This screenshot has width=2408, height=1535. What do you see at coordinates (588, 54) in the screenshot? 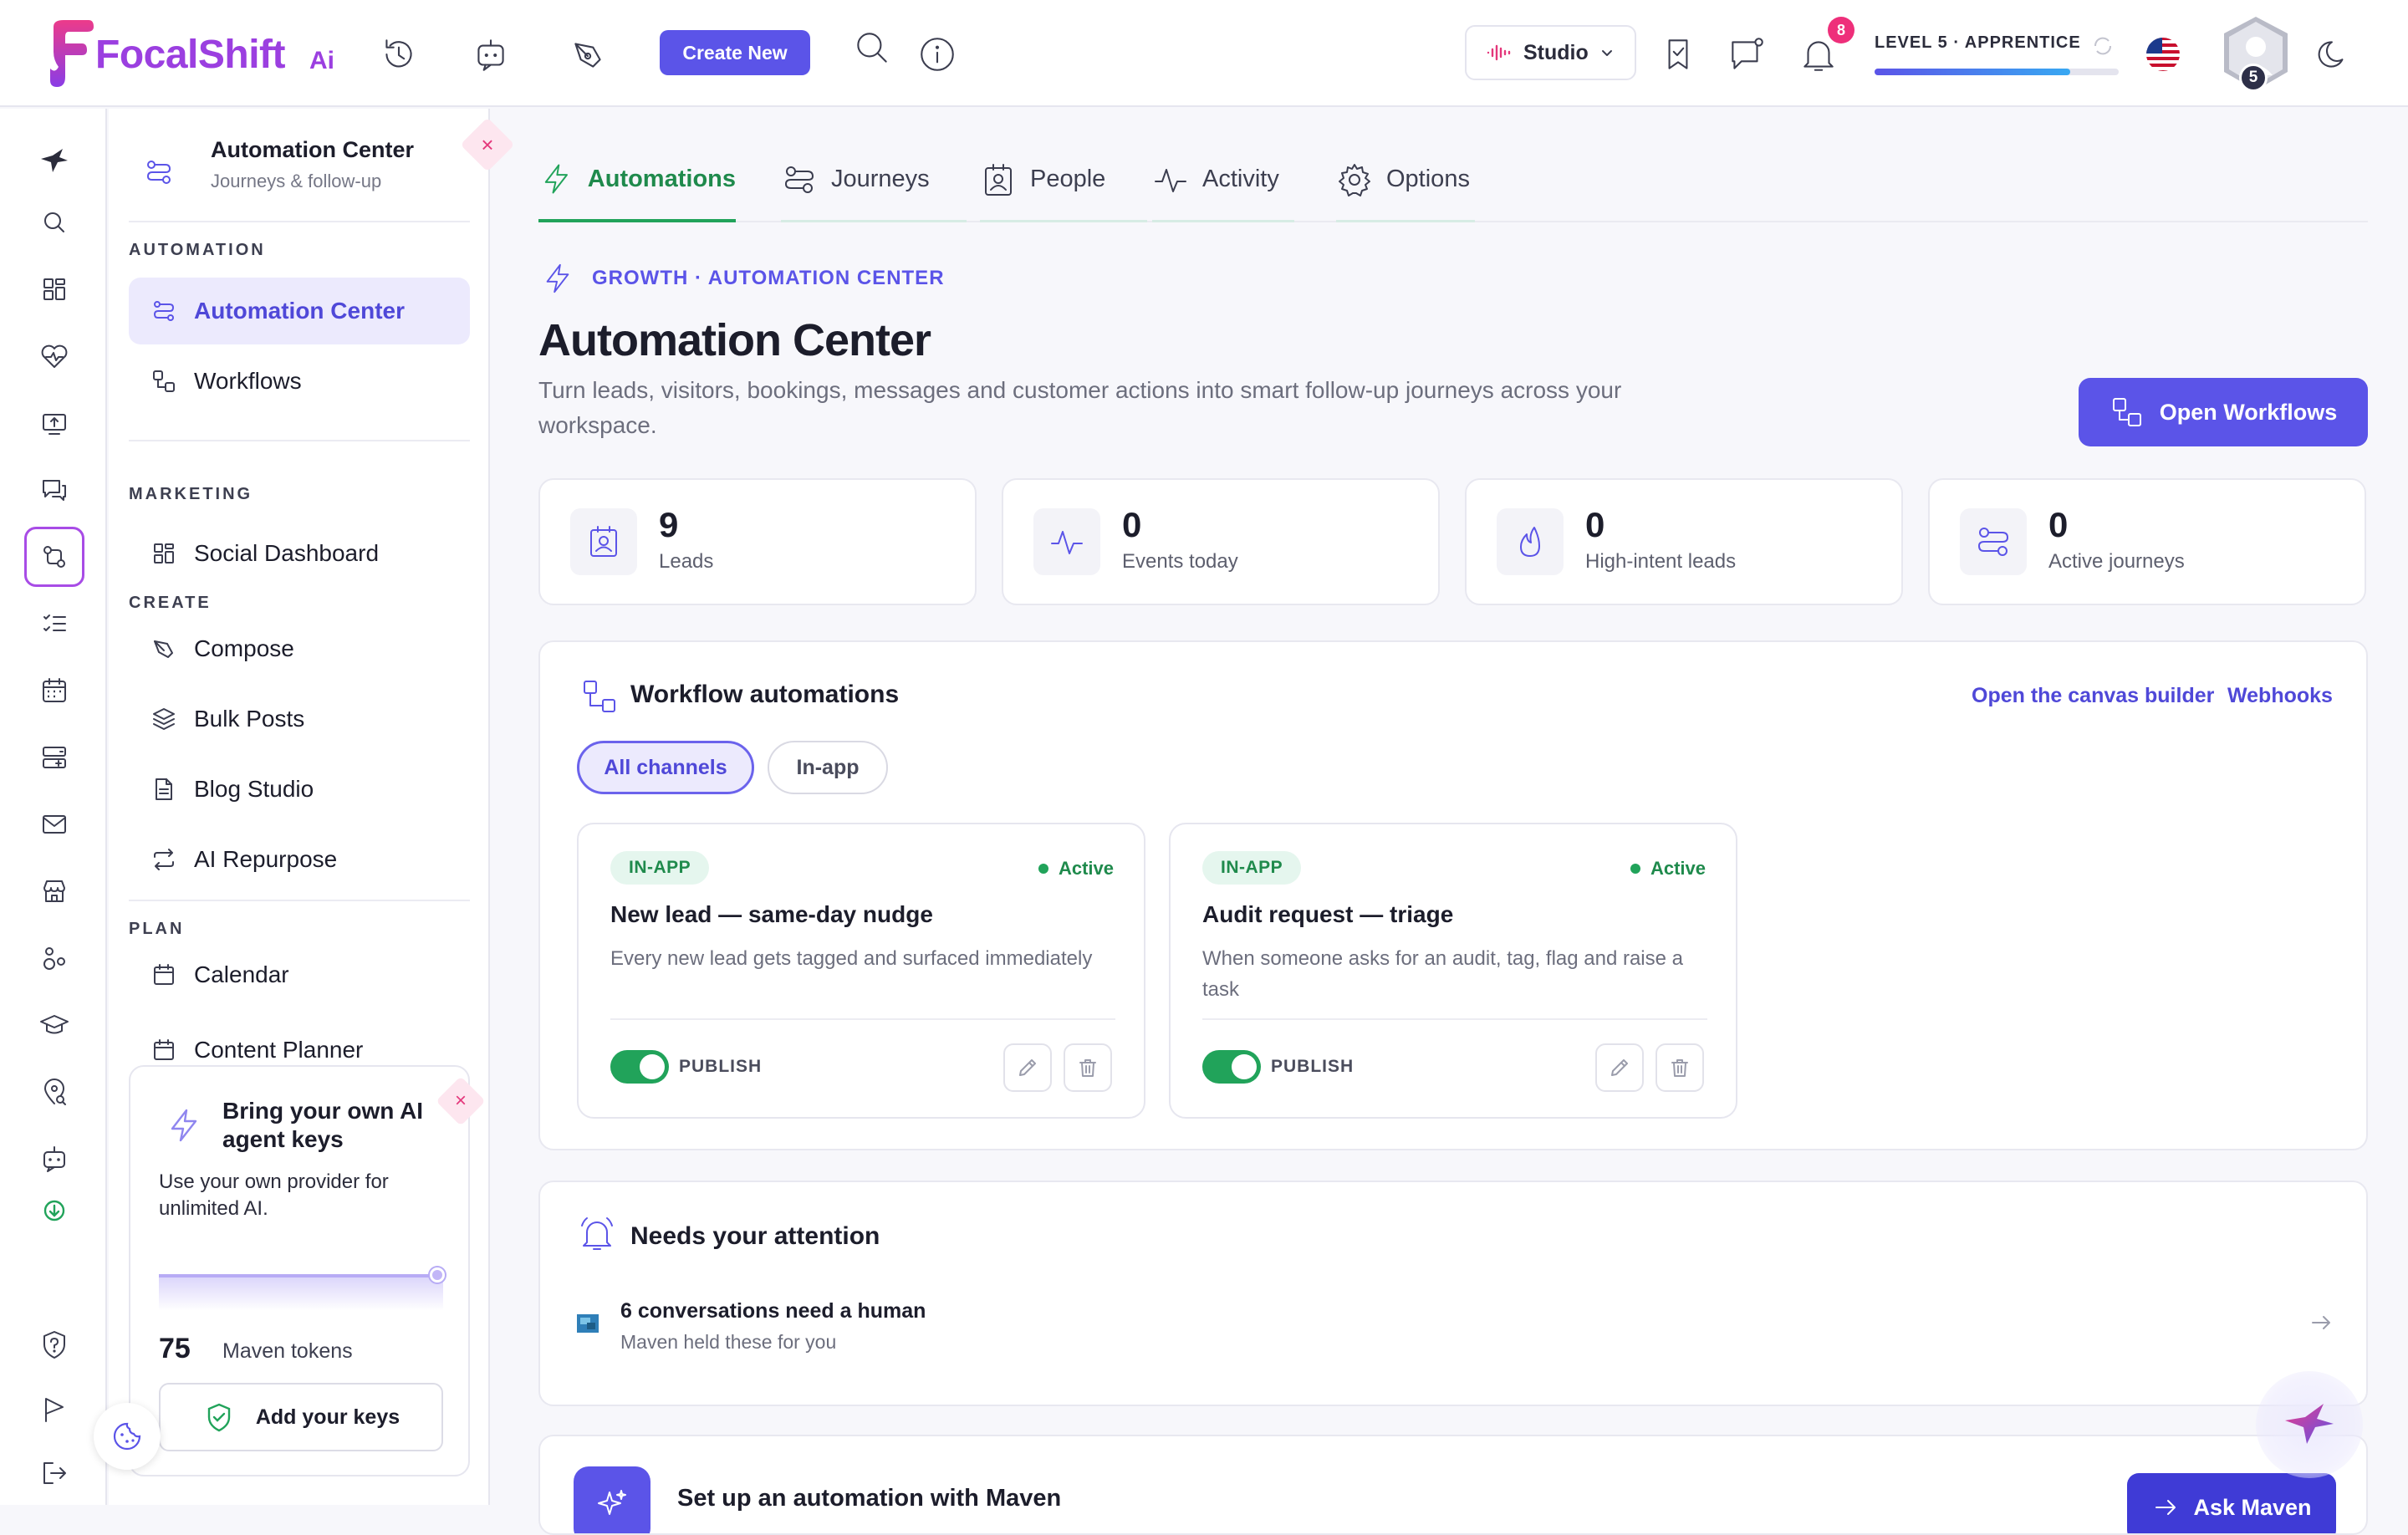
I see `pen-nib-icon` at bounding box center [588, 54].